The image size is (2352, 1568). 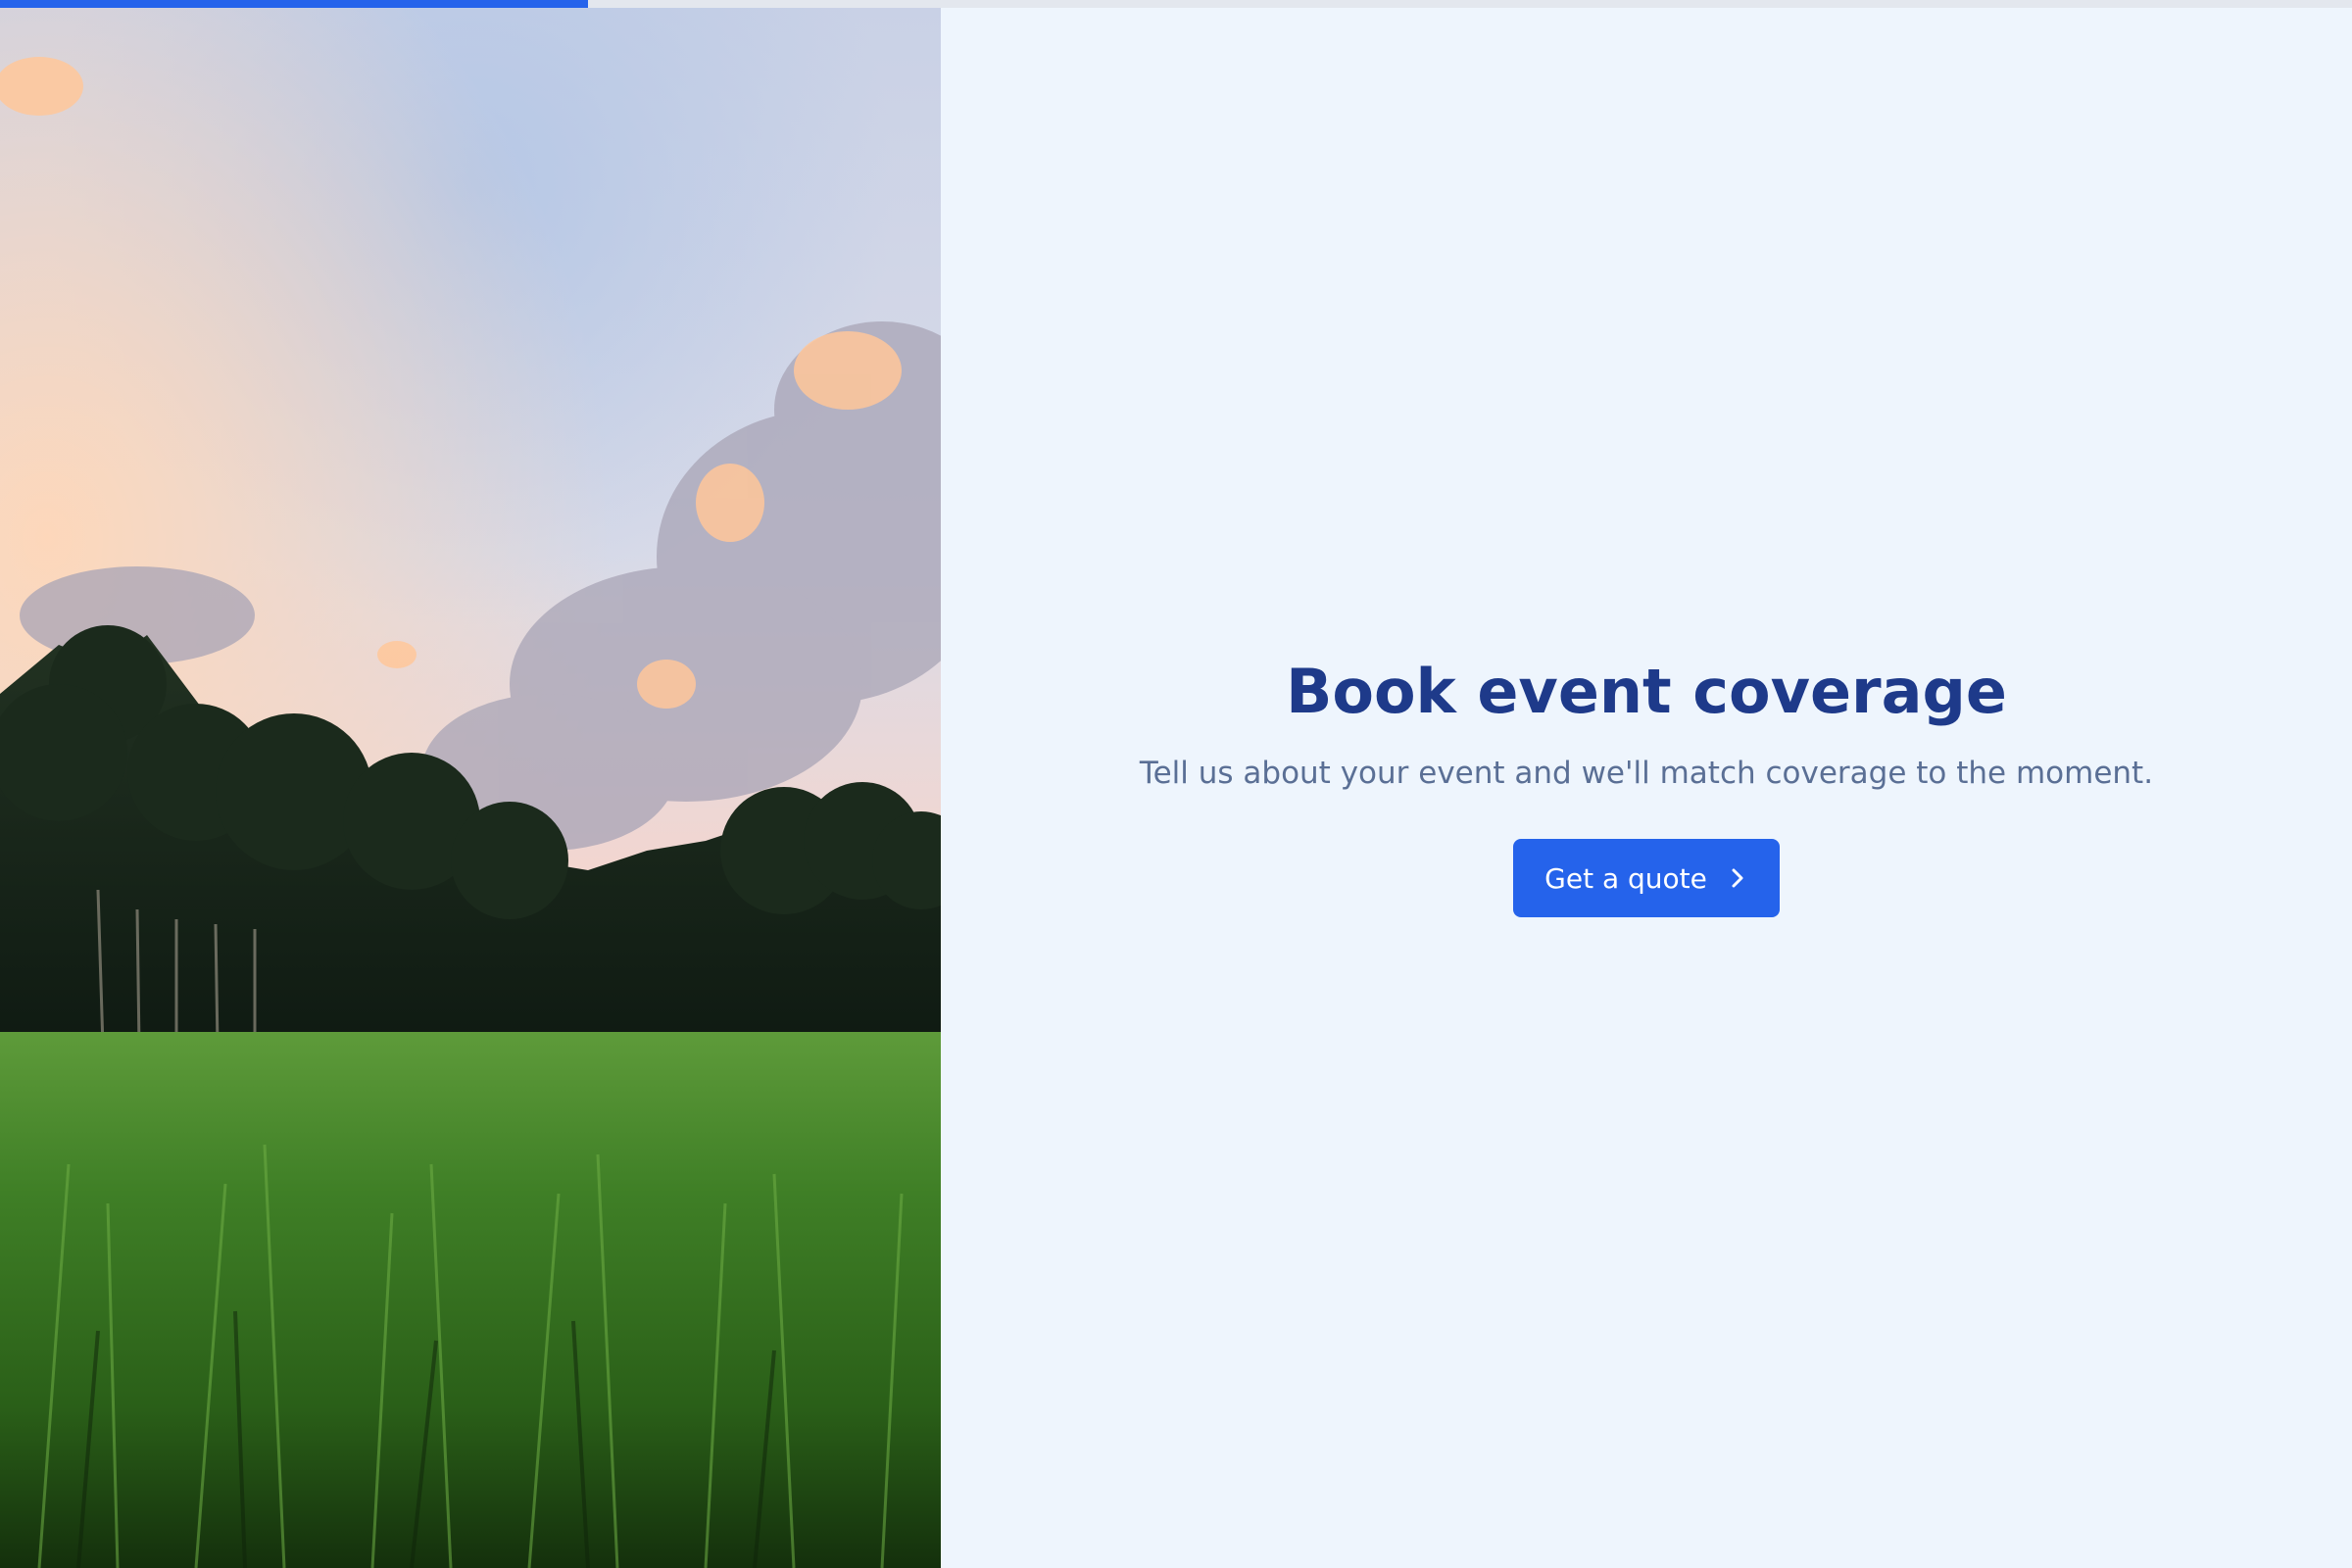 I want to click on get-quote-button: Get a quote, so click(x=1646, y=878).